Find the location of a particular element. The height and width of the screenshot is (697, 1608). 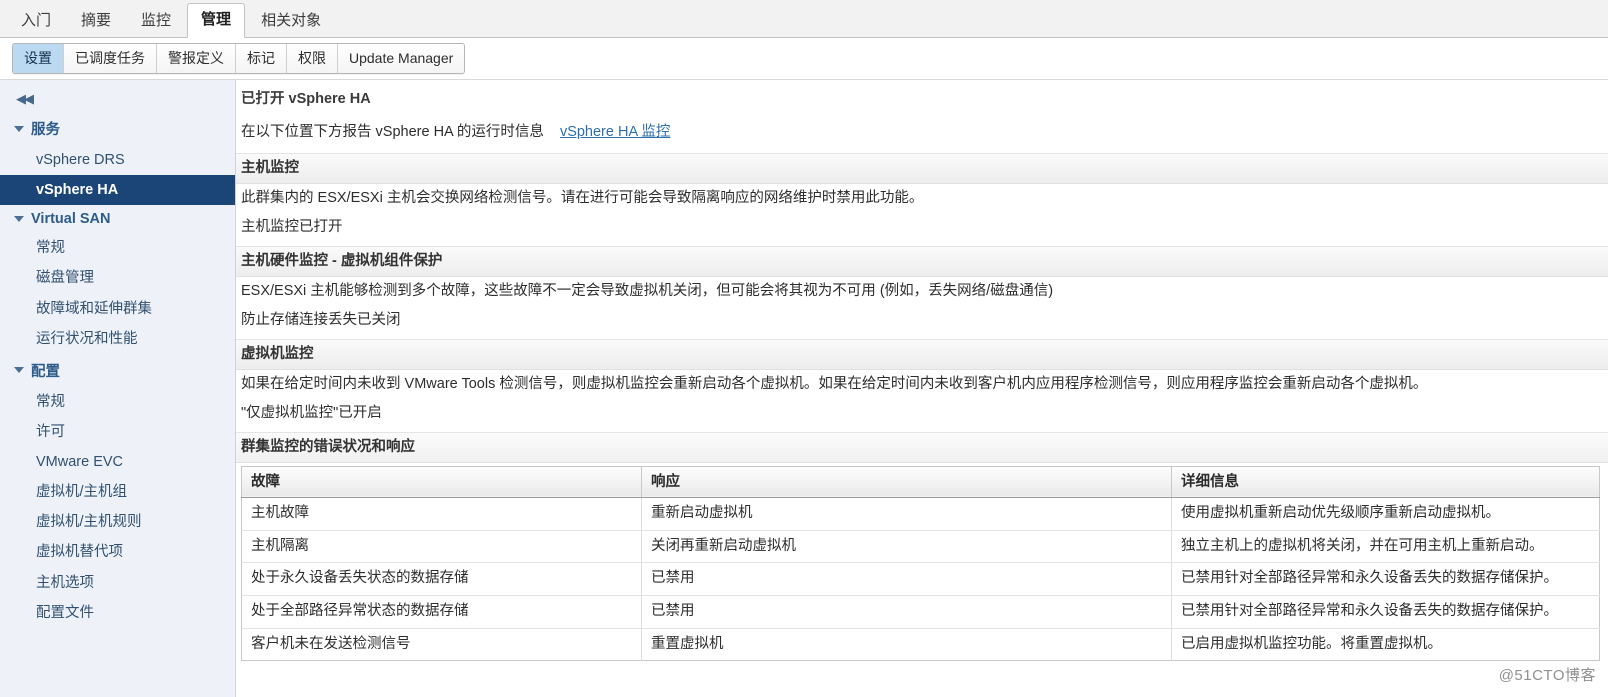

sidebar-item-vm-overrides: 虚拟机替代项 is located at coordinates (117, 552).